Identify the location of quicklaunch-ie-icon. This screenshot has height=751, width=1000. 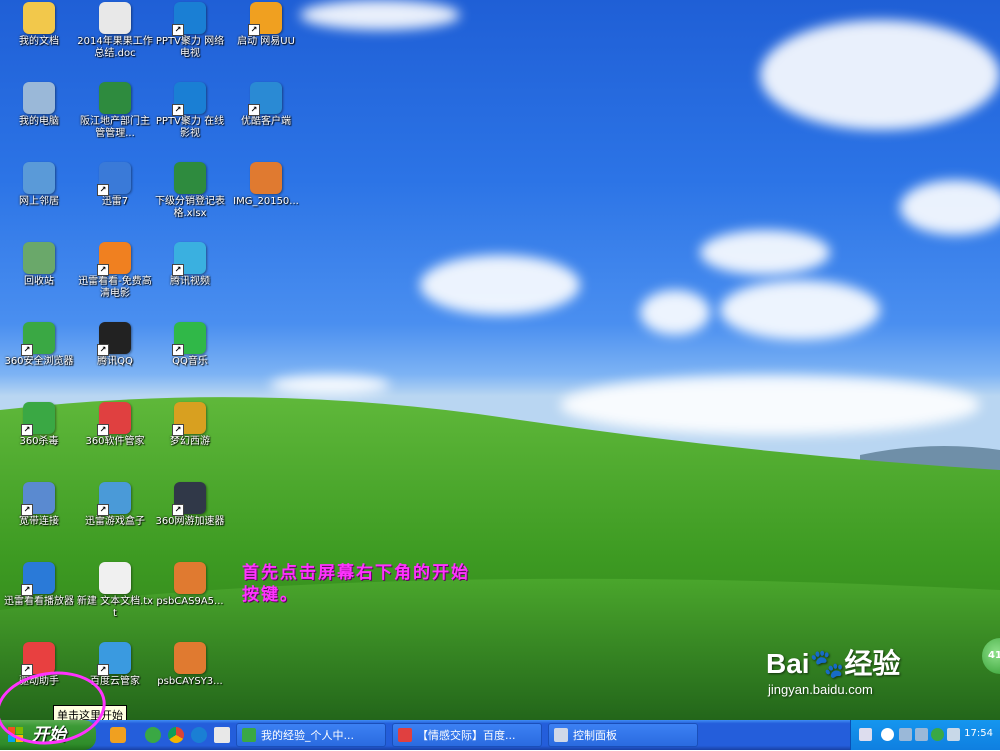
(199, 735).